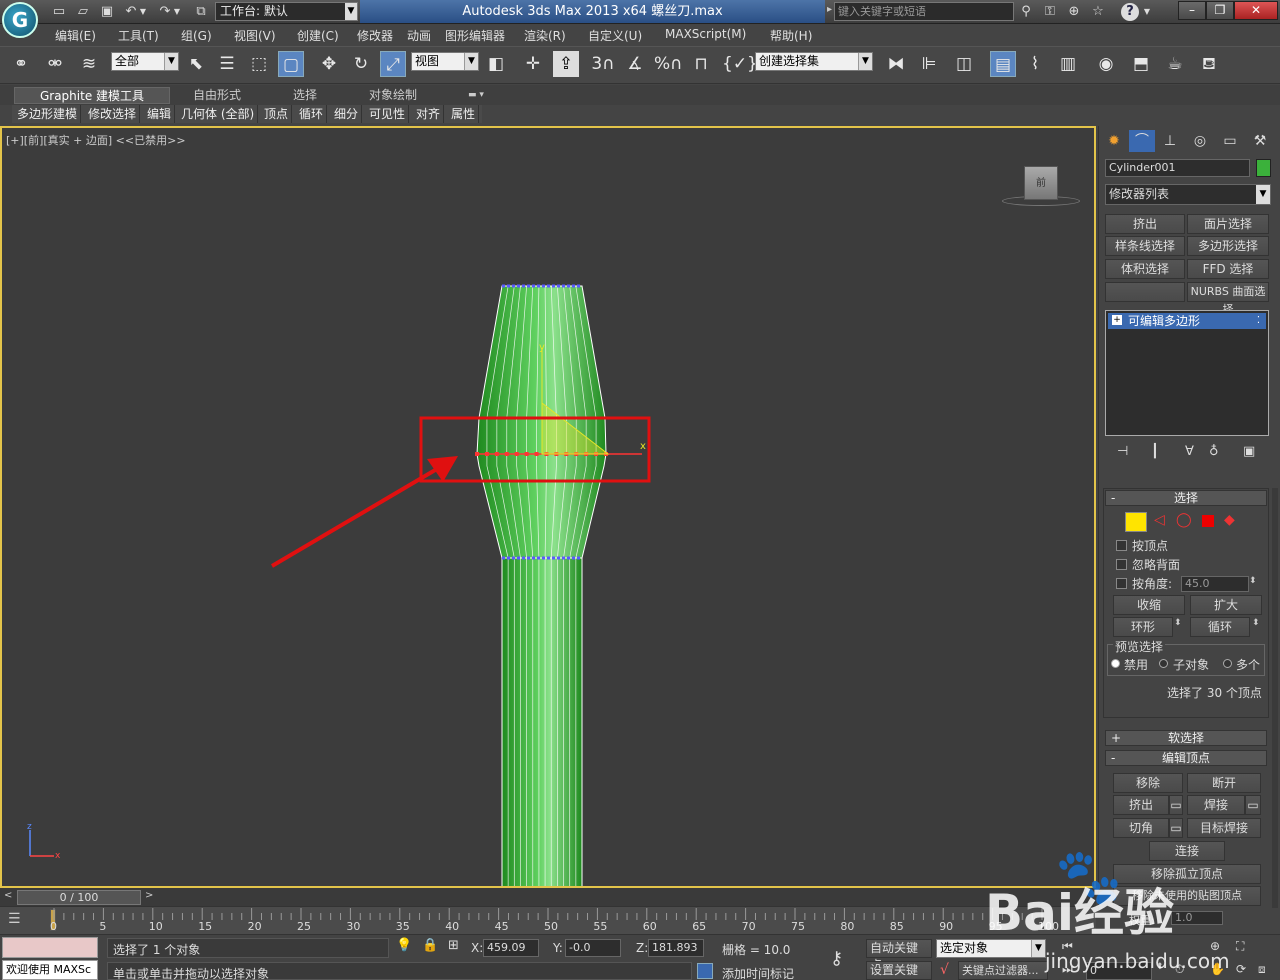 The width and height of the screenshot is (1280, 980). I want to click on edge-mode-icon: ◁, so click(1159, 520).